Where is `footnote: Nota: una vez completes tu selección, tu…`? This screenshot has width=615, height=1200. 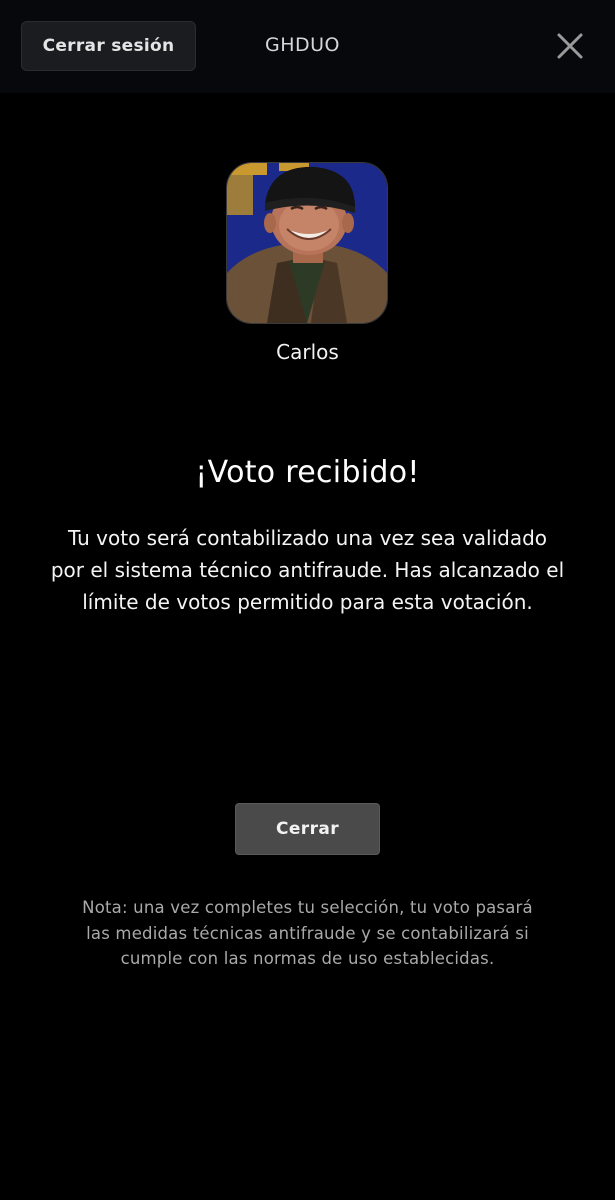 footnote: Nota: una vez completes tu selección, tu… is located at coordinates (307, 933).